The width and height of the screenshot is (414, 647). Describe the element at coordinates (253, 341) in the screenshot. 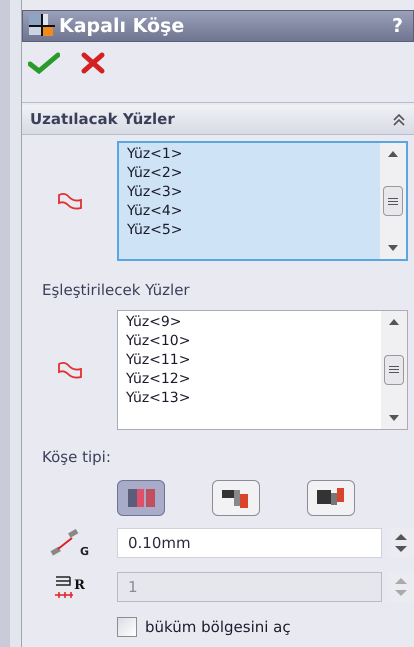

I see `list-item: Yüz<10>` at that location.